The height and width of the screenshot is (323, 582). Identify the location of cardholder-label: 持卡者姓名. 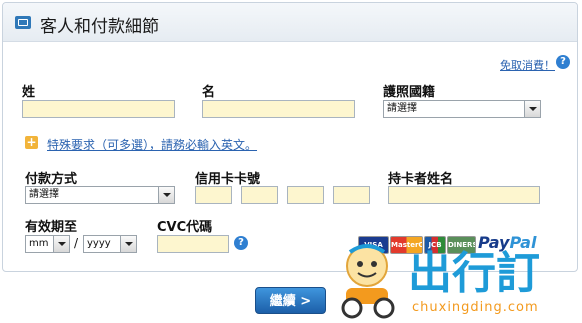
(421, 179).